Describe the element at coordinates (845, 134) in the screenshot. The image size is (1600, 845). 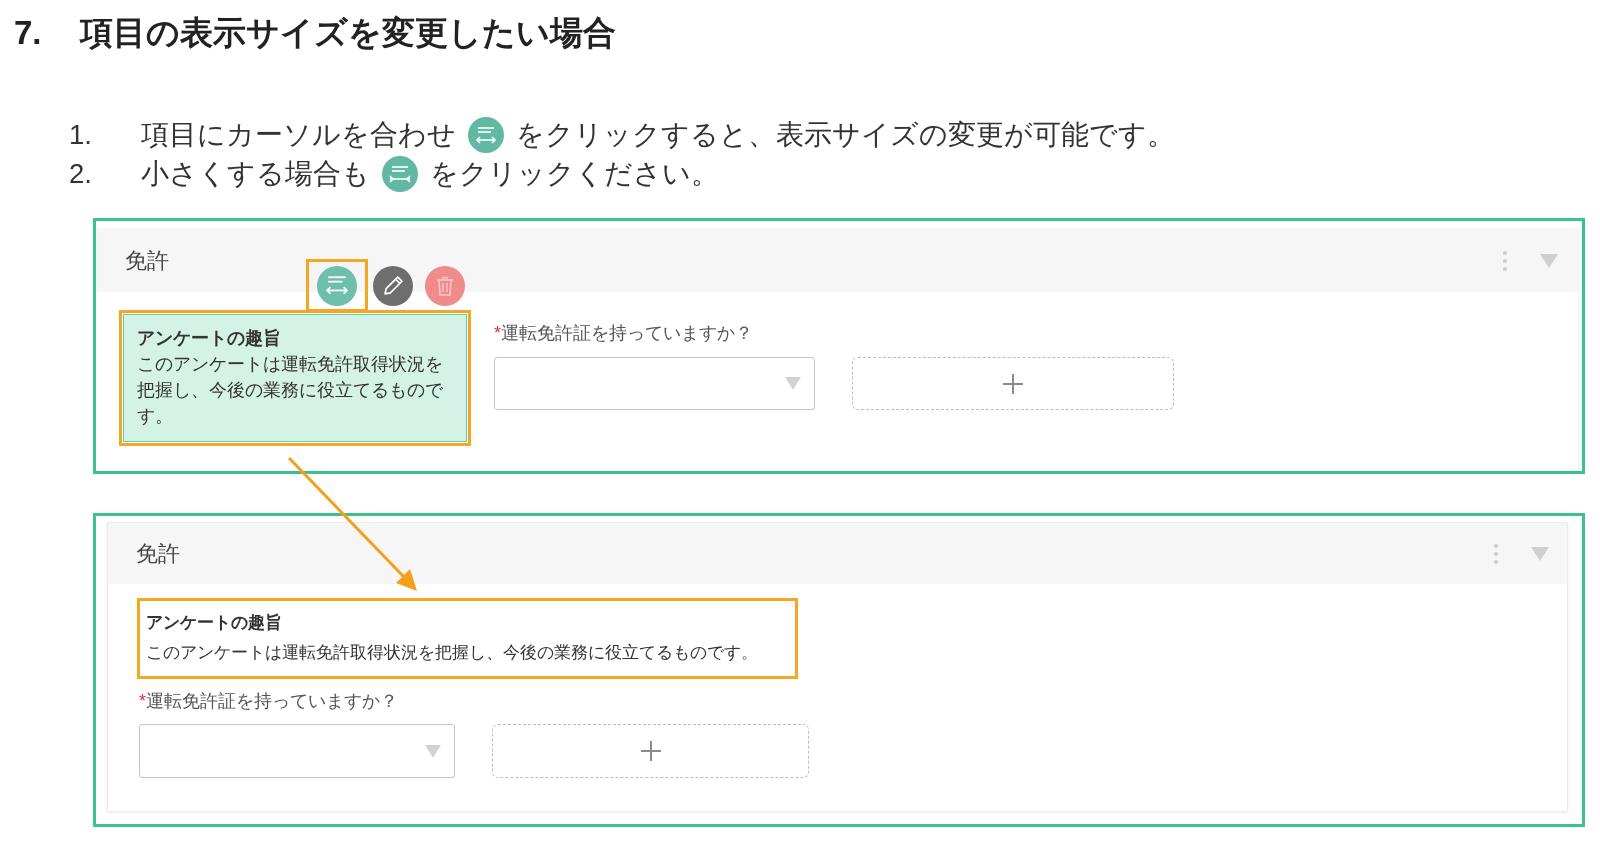
I see `step-text: をクリックすると、表示サイズの変更が可能です。` at that location.